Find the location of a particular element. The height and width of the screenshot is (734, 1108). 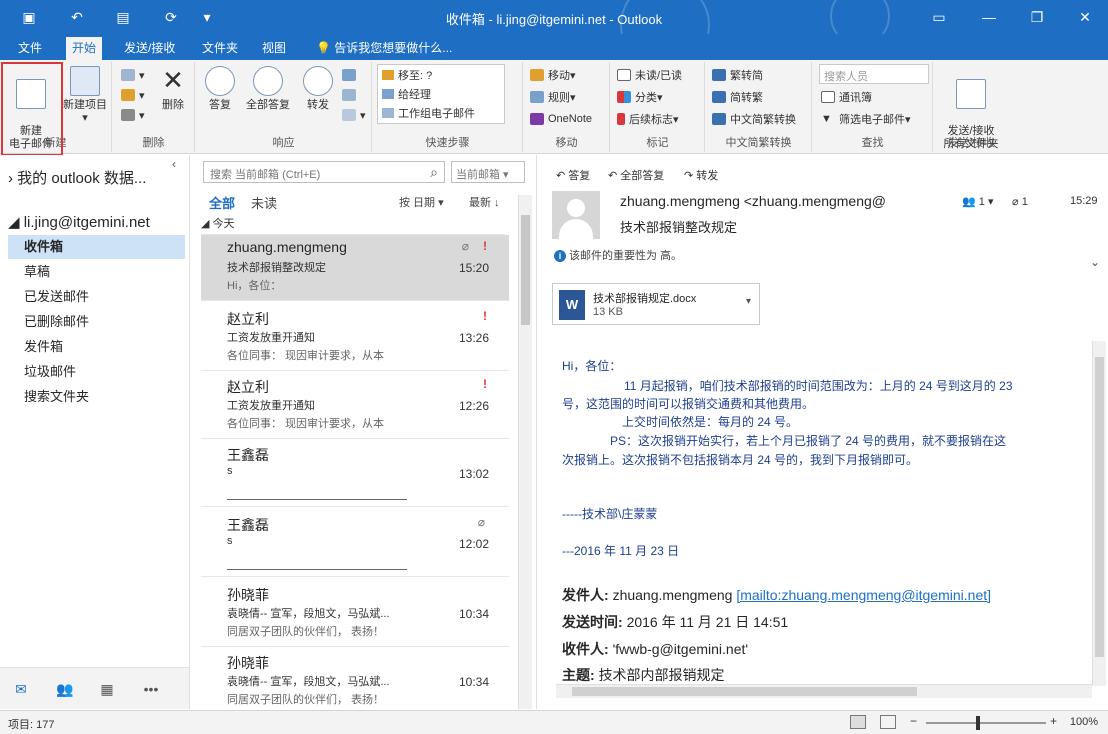

from-mailto-link: [mailto:zhuang.mengmeng@itgemini.net] is located at coordinates (863, 595).